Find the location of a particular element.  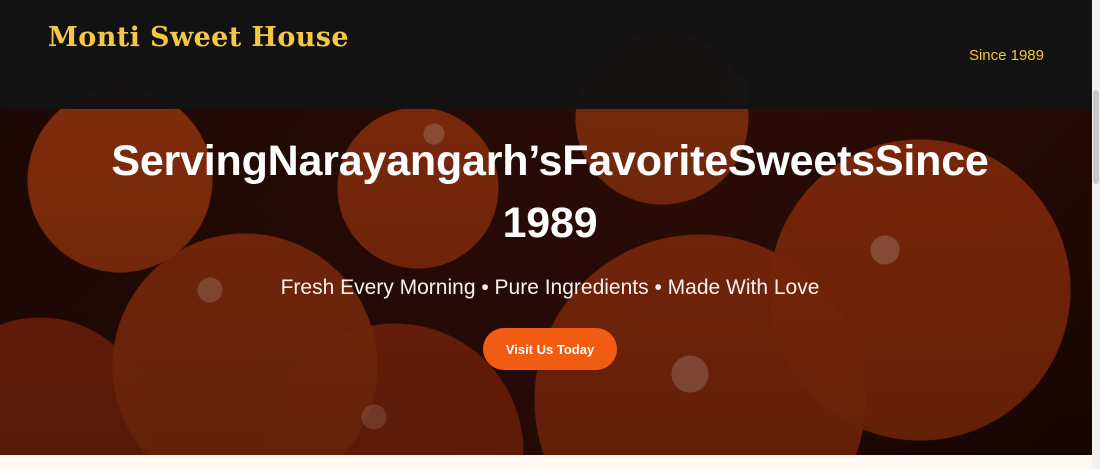

scrollbar-thumb is located at coordinates (1096, 137).